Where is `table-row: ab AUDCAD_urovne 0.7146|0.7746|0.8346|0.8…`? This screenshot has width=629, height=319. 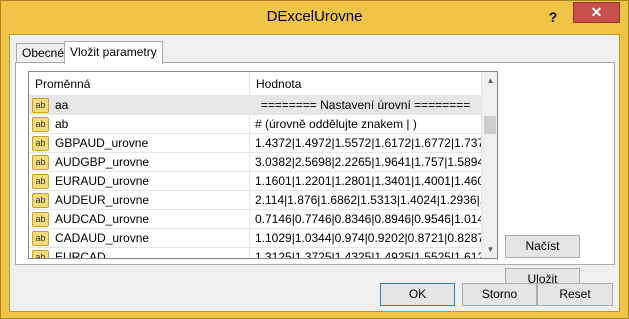 table-row: ab AUDCAD_urovne 0.7146|0.7746|0.8346|0.8… is located at coordinates (255, 219).